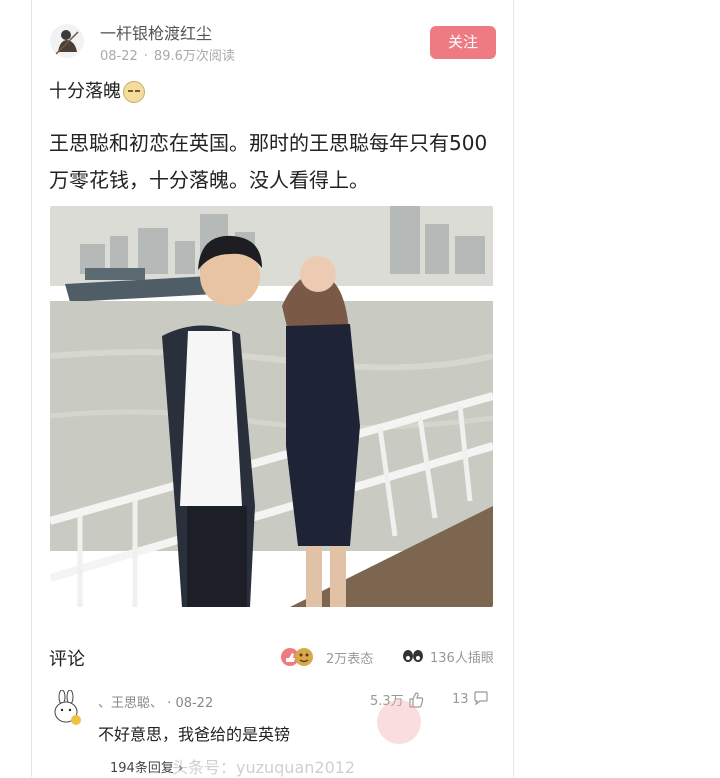 The height and width of the screenshot is (778, 720). Describe the element at coordinates (470, 698) in the screenshot. I see `comment-reply-button: 13` at that location.